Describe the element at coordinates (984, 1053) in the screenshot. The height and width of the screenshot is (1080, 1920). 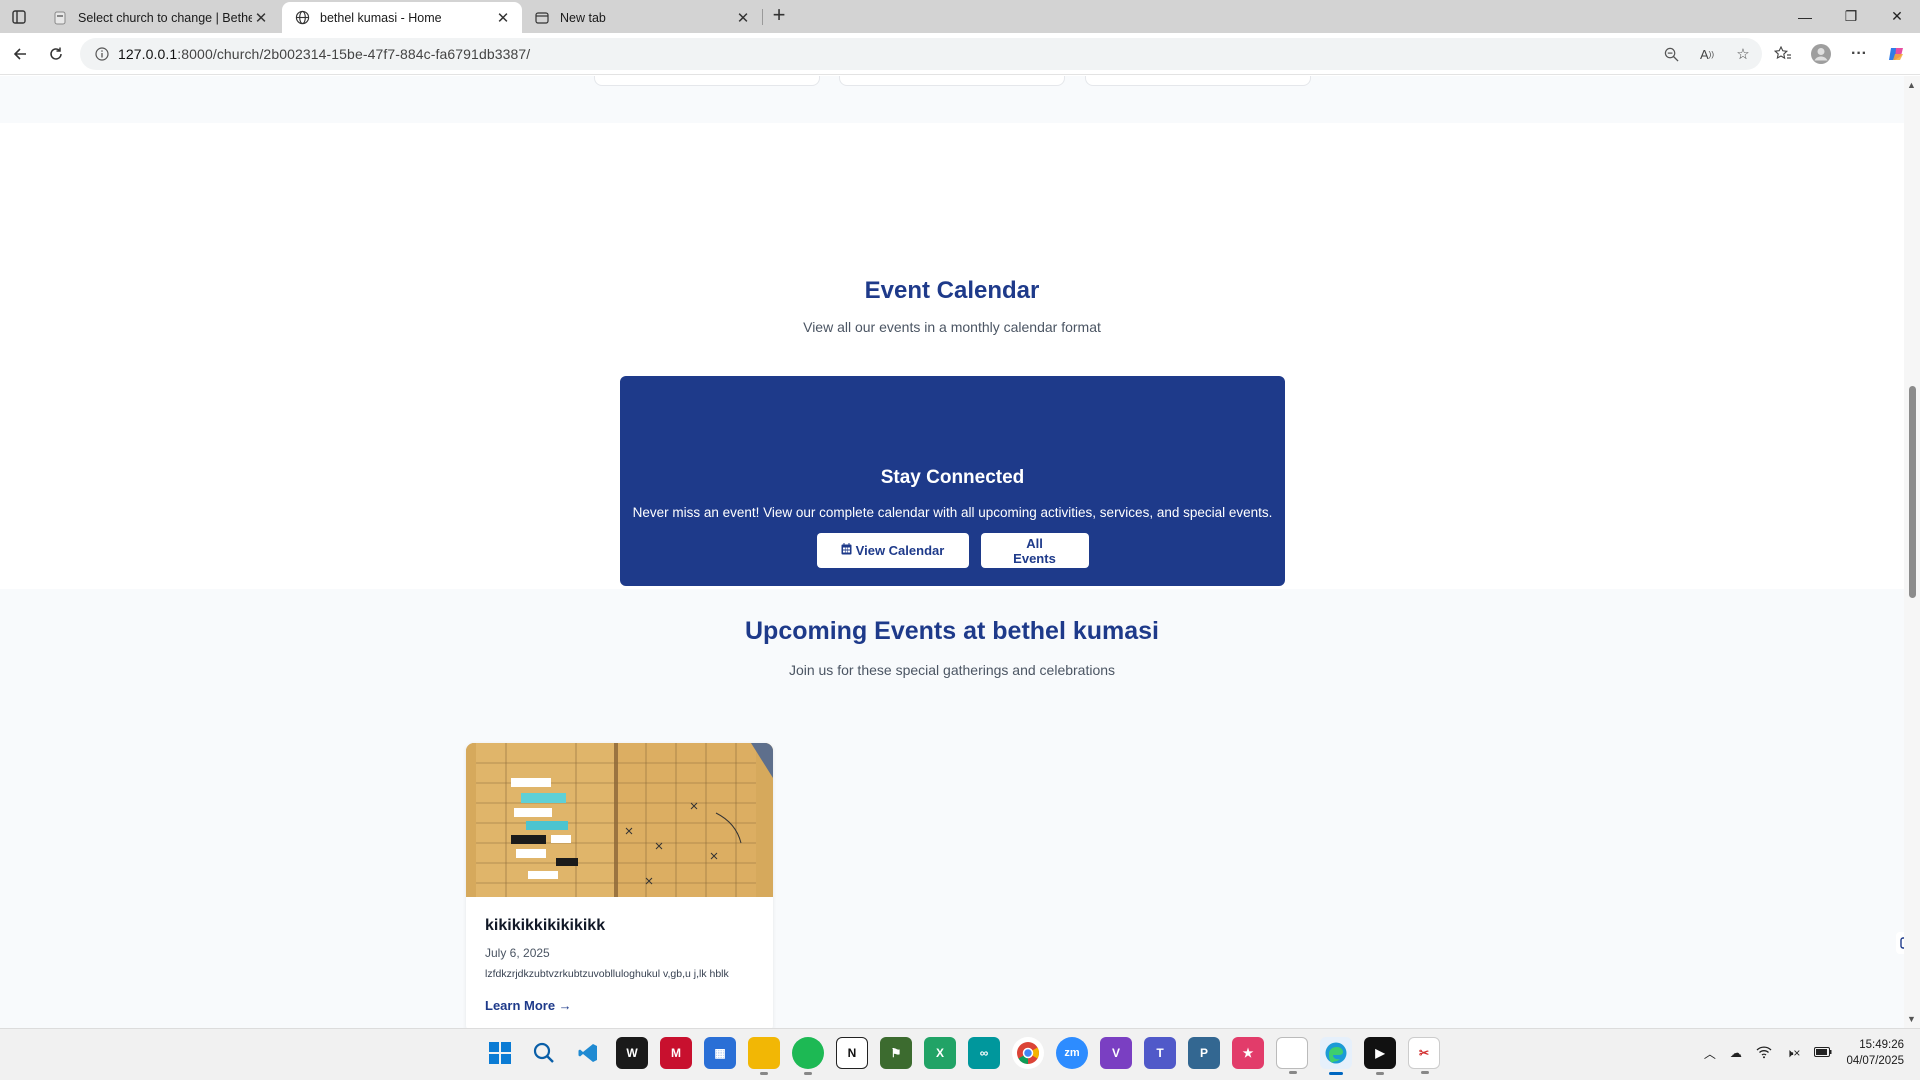
I see `arduino-icon: ∞` at that location.